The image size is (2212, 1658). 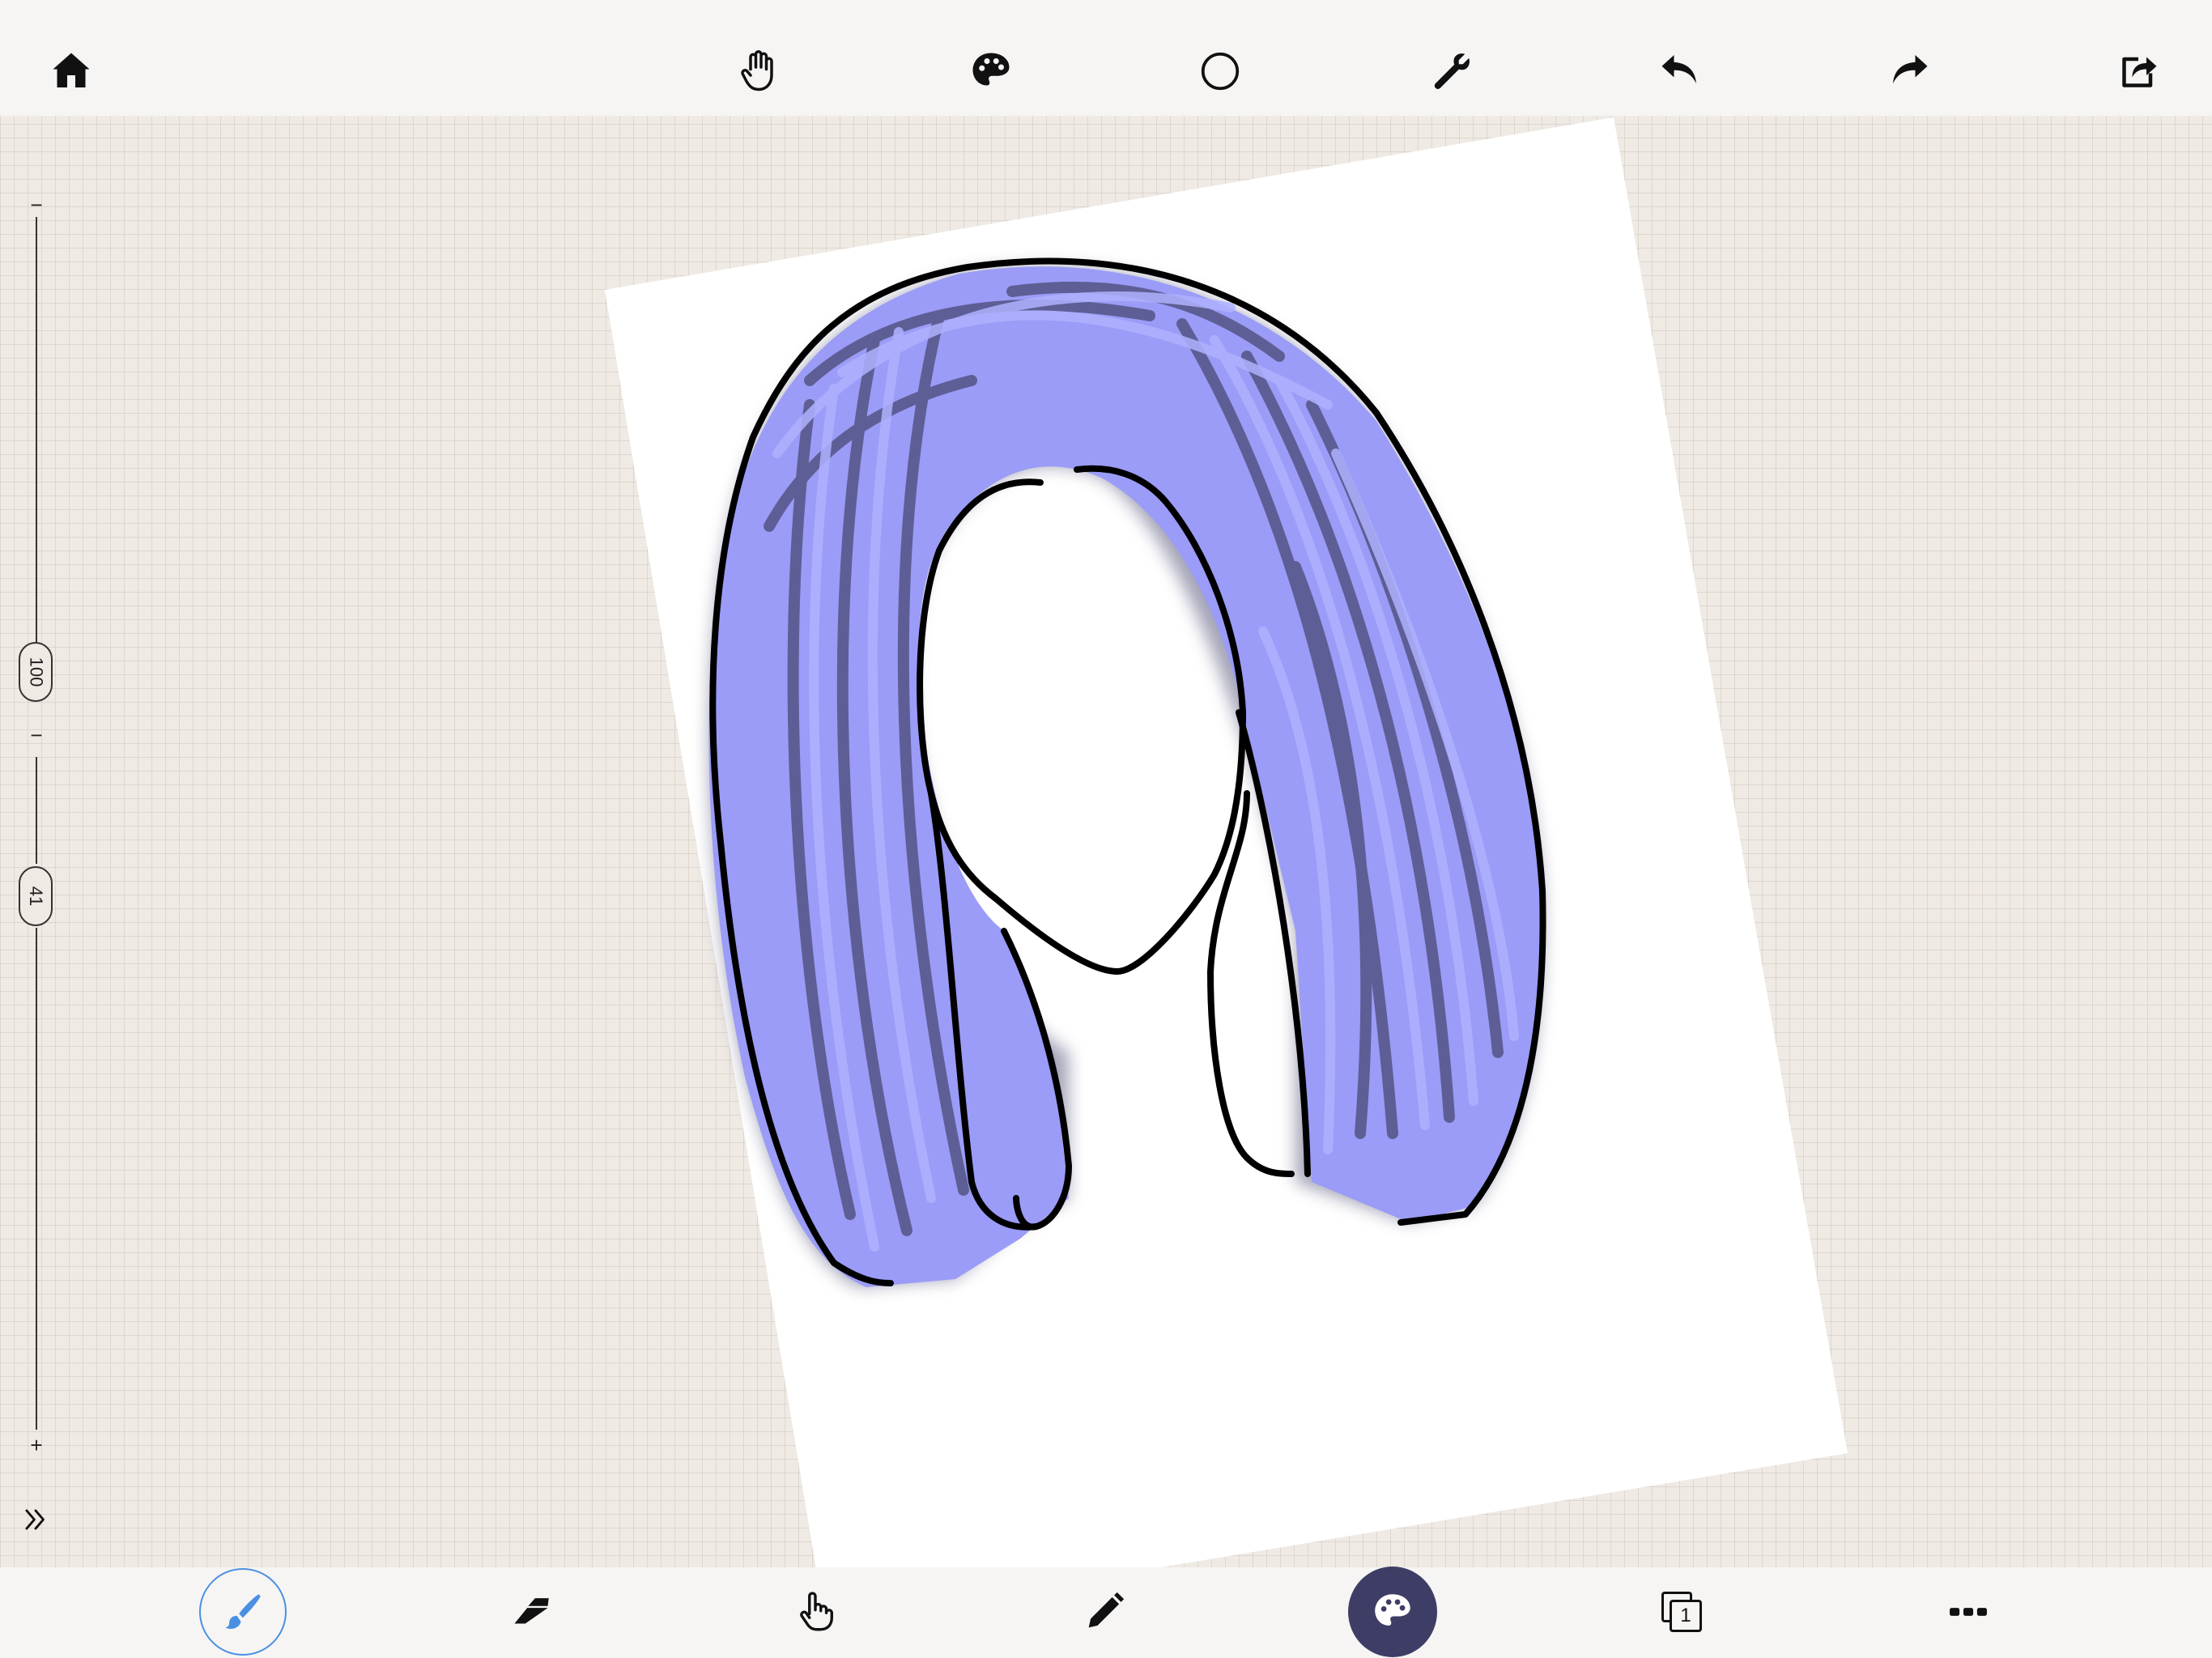 I want to click on more-options-button, so click(x=1968, y=1611).